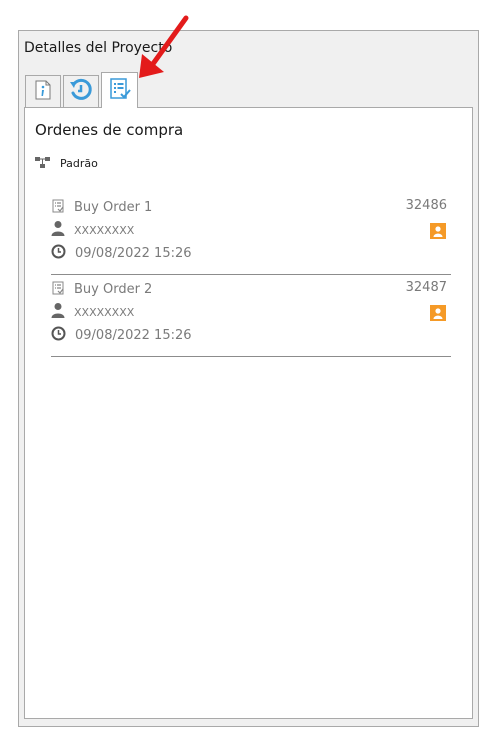 This screenshot has width=502, height=739. Describe the element at coordinates (426, 287) in the screenshot. I see `order-number: 32487` at that location.